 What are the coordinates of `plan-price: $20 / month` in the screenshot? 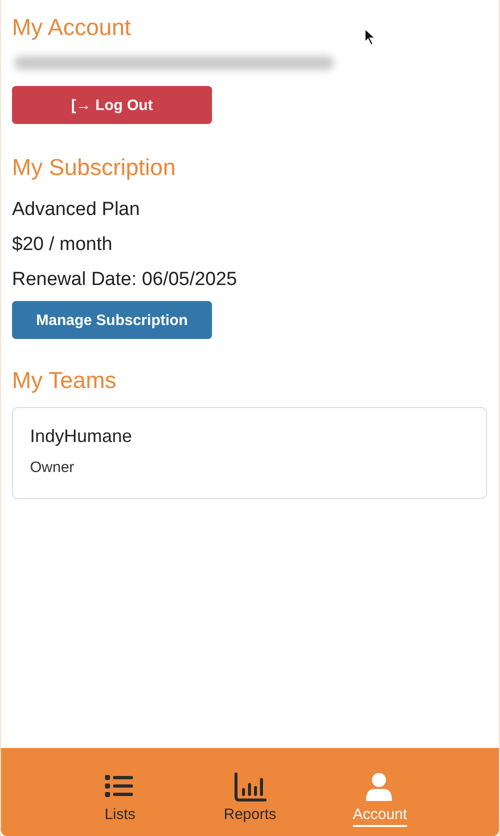 It's located at (62, 245).